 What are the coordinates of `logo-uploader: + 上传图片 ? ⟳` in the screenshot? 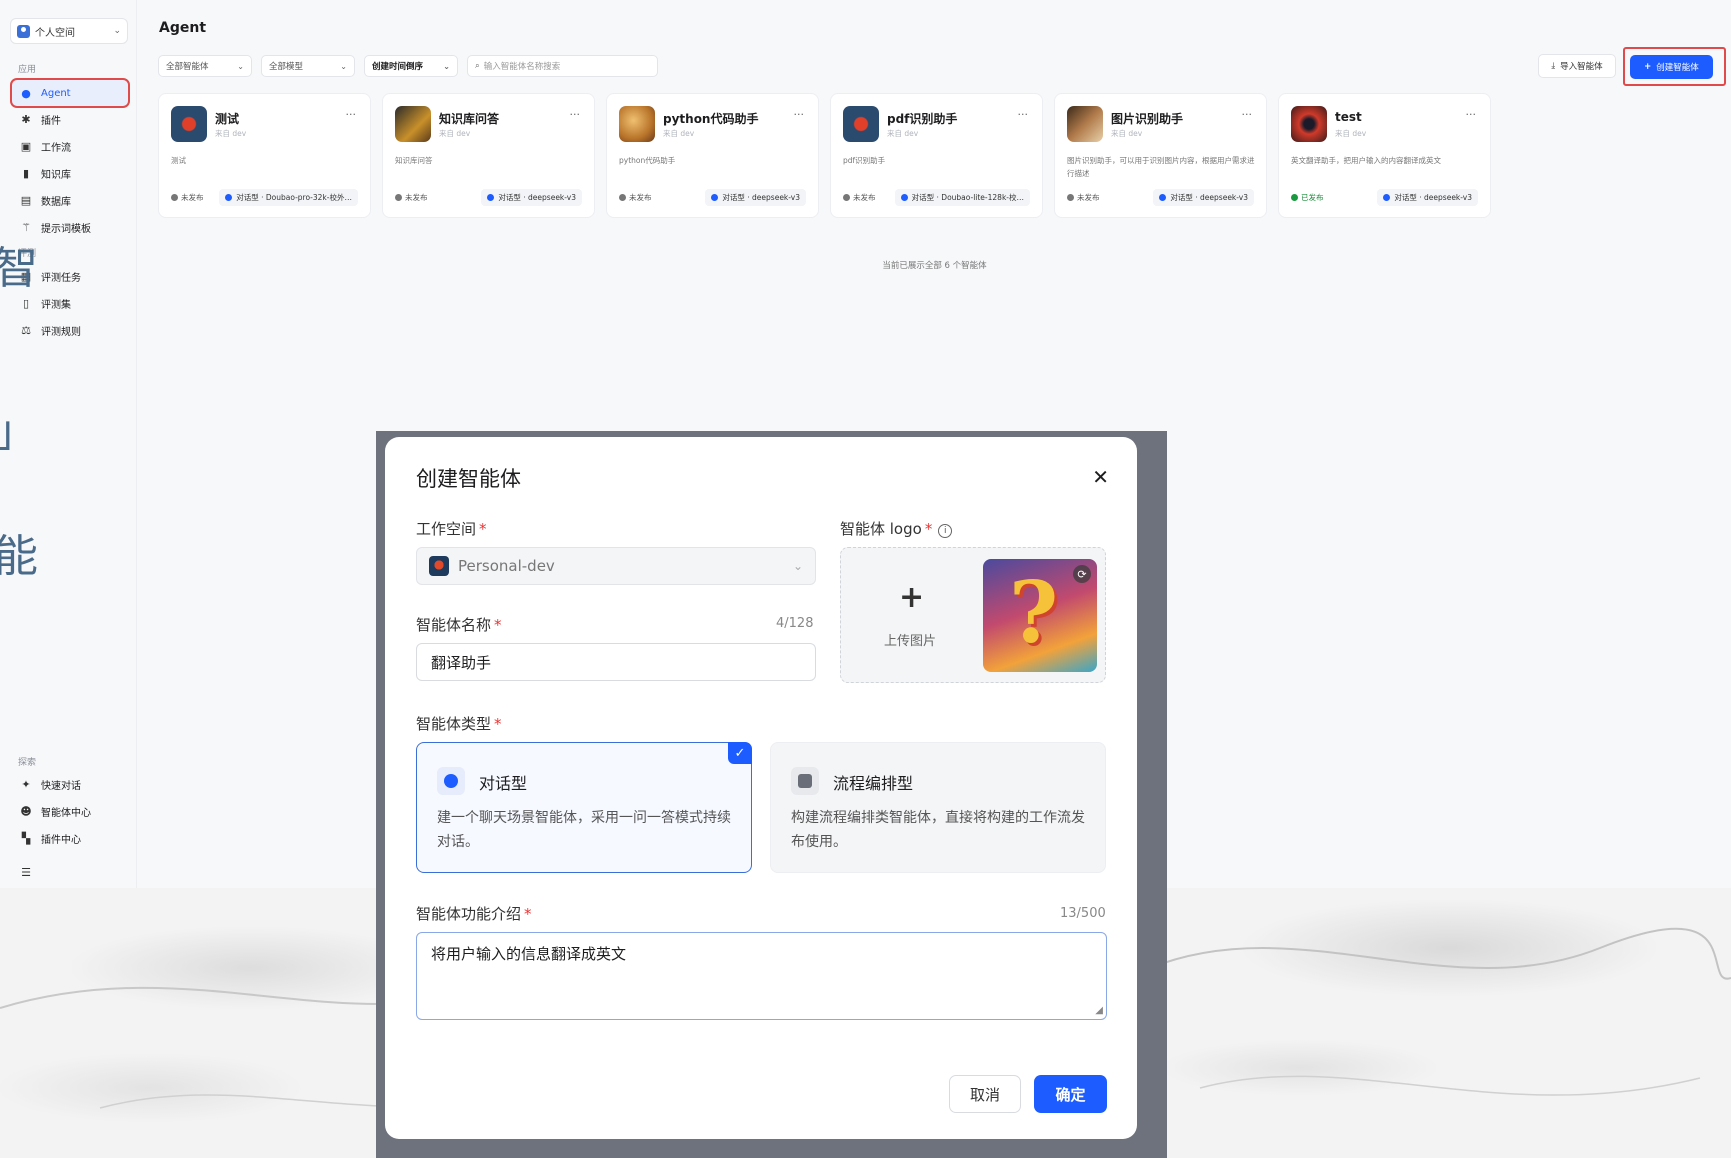 It's located at (973, 615).